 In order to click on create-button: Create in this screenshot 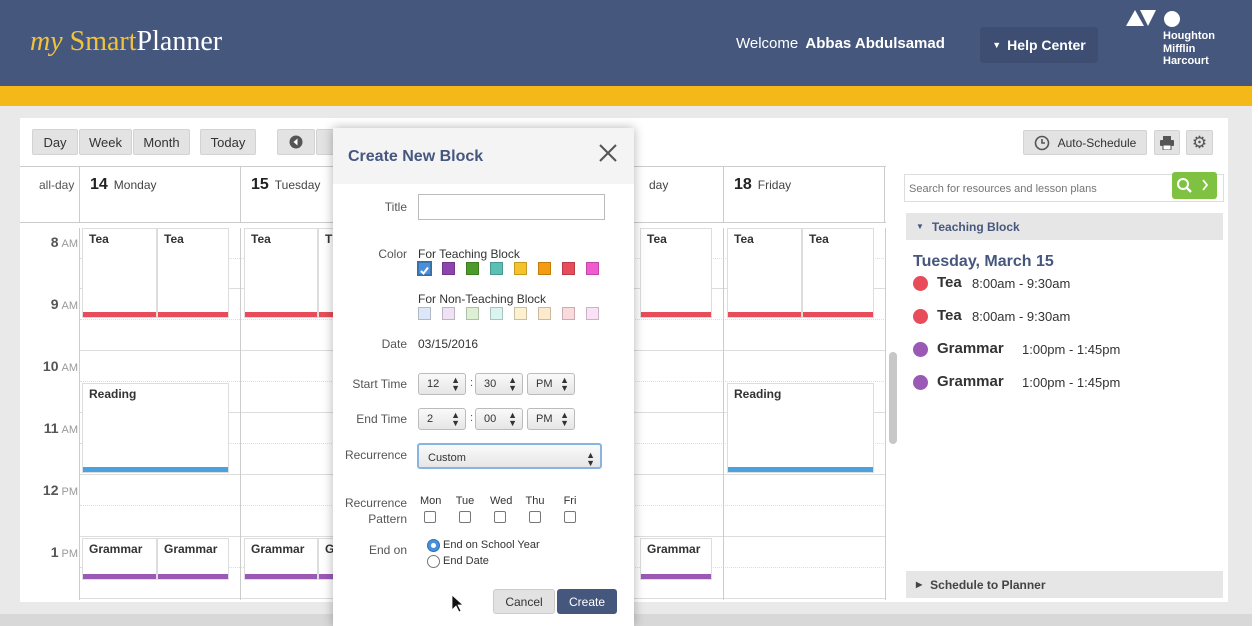, I will do `click(587, 601)`.